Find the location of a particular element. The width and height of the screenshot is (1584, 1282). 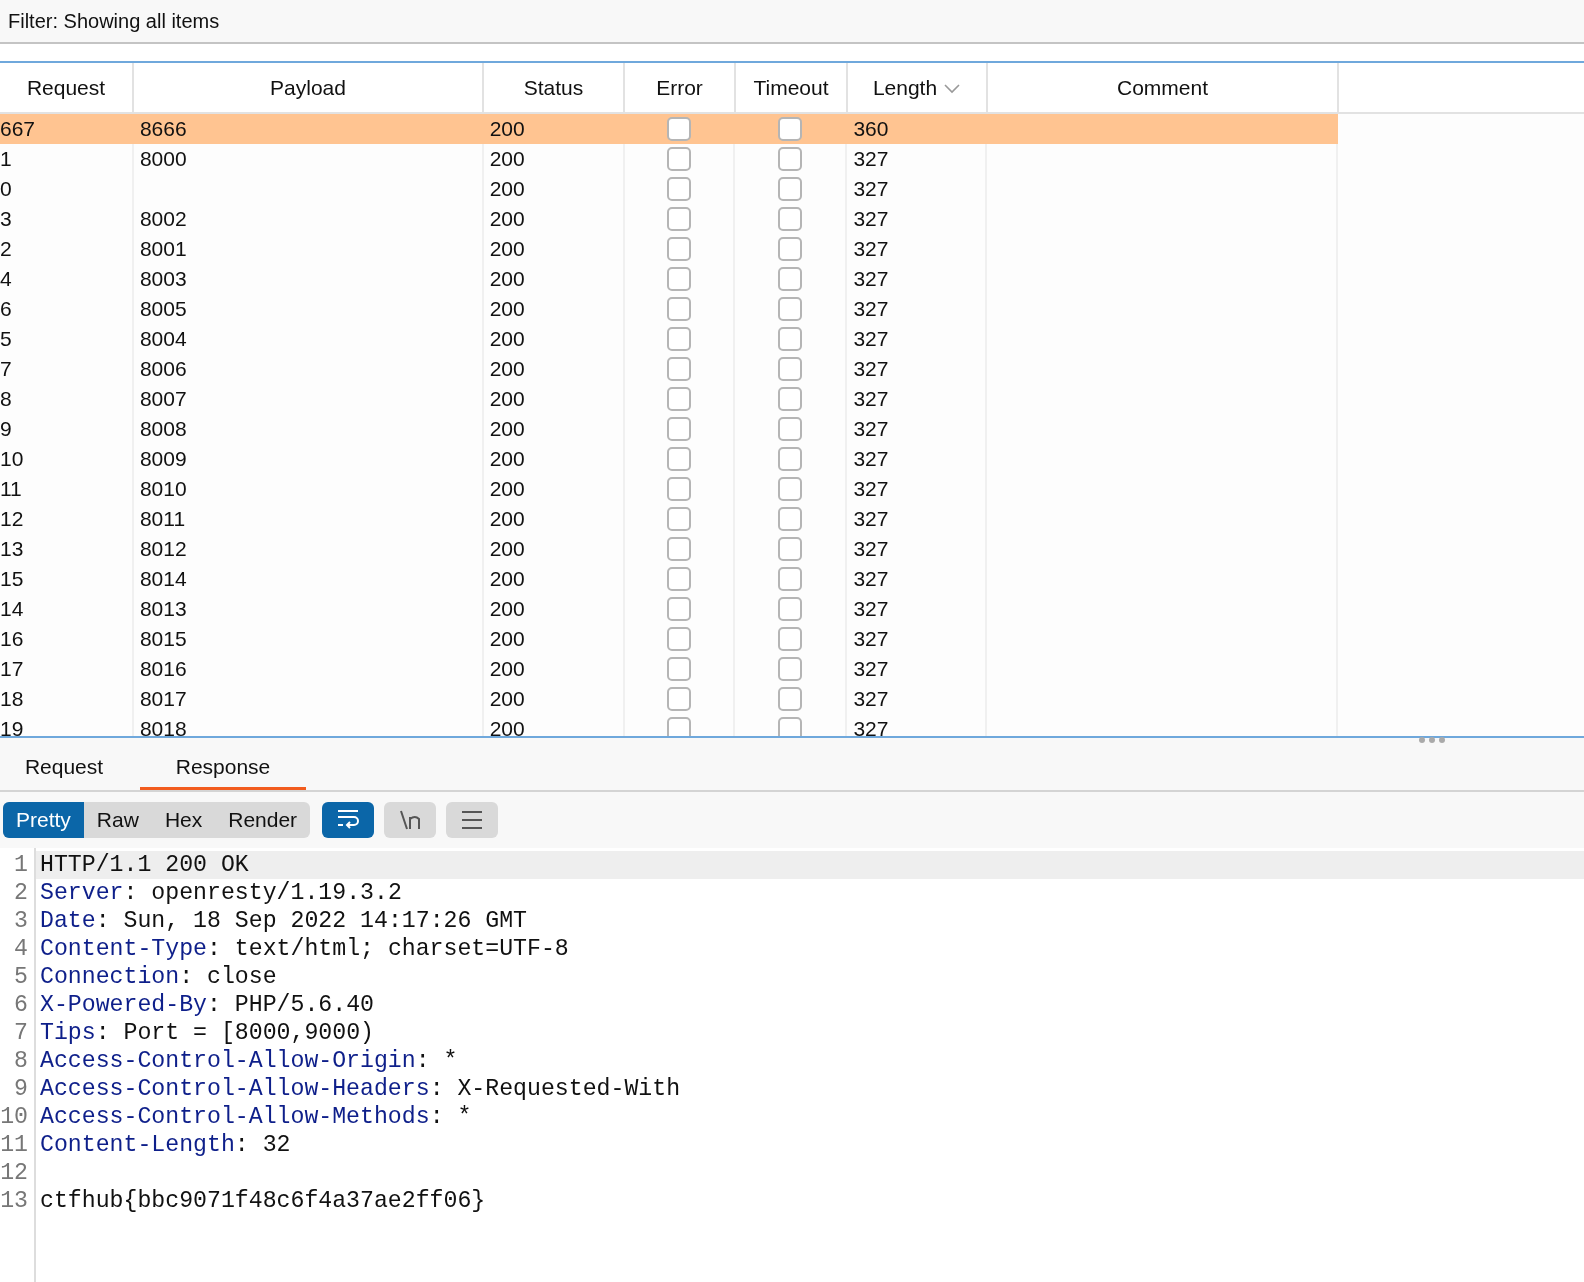

table-row: 7 8006 200 327 is located at coordinates (669, 369).